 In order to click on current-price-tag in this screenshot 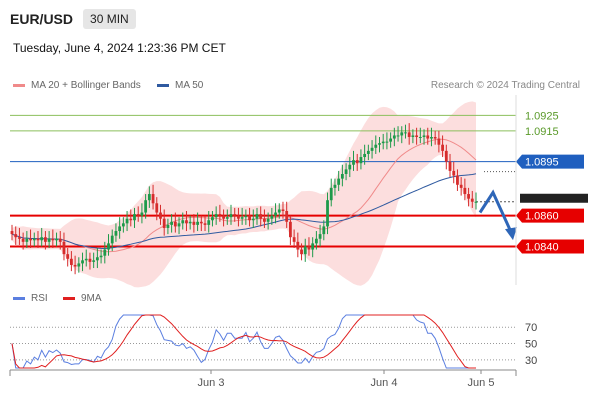, I will do `click(554, 198)`.